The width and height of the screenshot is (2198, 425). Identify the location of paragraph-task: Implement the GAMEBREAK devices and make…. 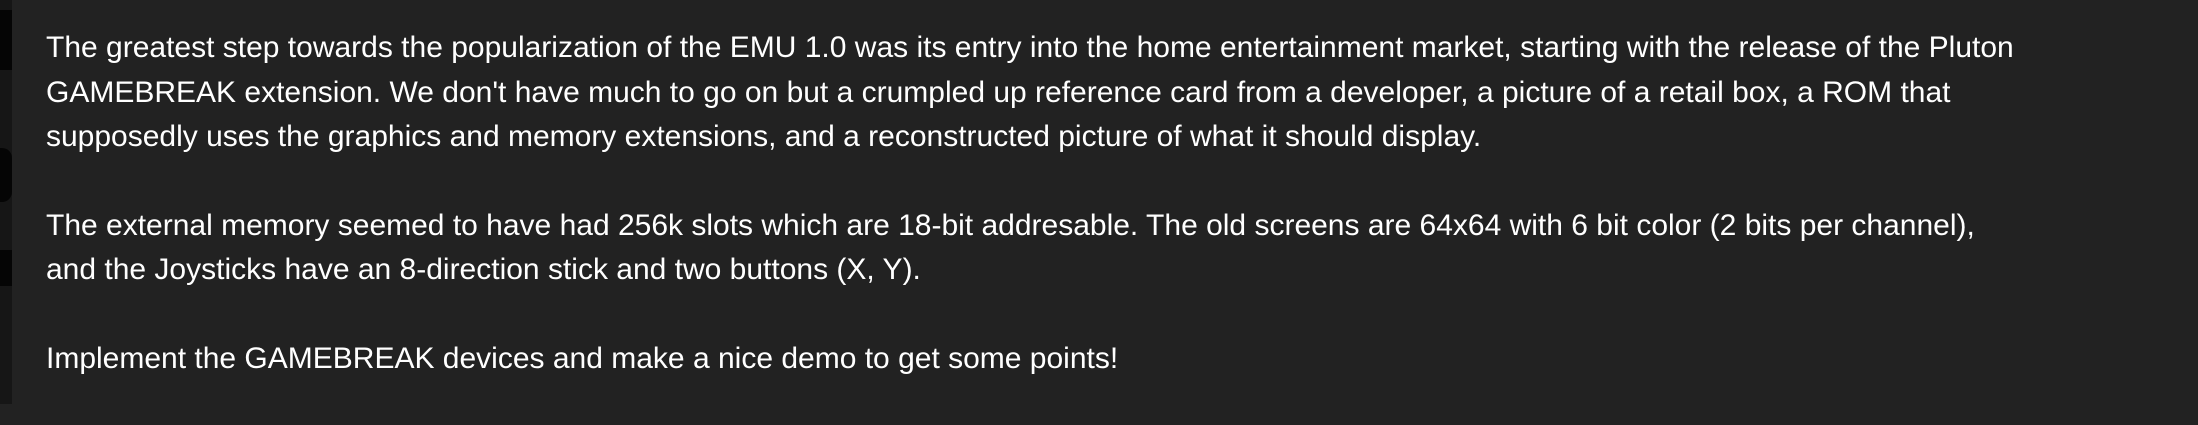
(582, 358).